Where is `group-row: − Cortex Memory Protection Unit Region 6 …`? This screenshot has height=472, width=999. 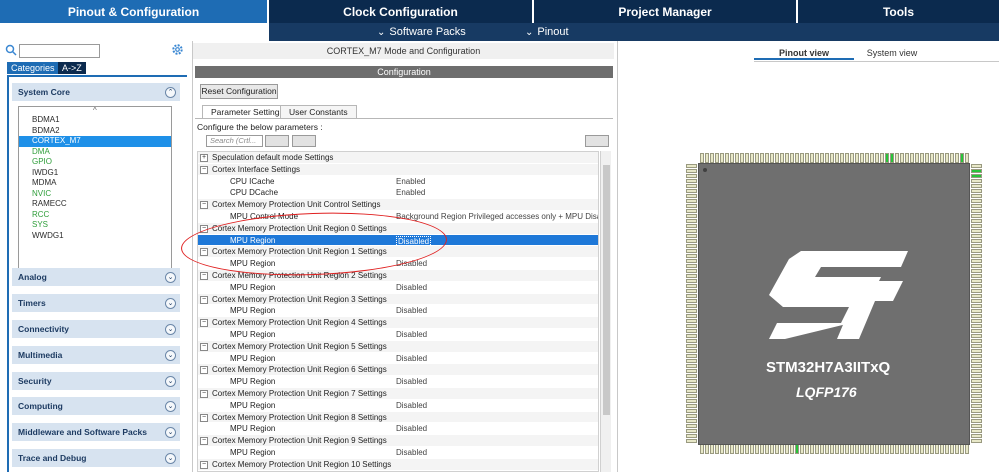 group-row: − Cortex Memory Protection Unit Region 6 … is located at coordinates (398, 370).